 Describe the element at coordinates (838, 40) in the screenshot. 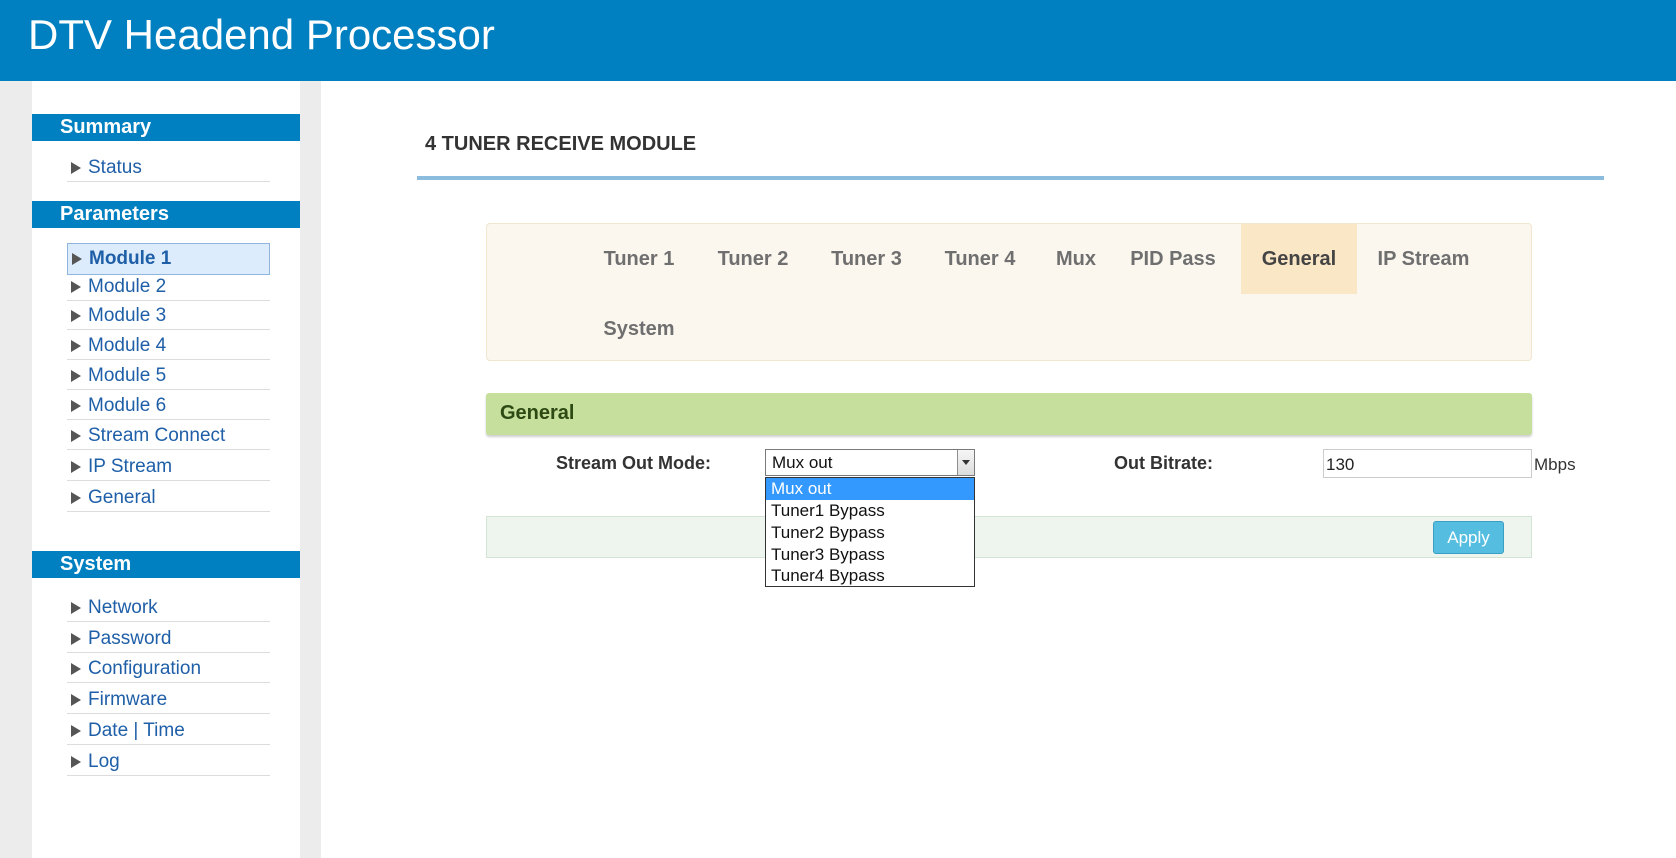

I see `app-header: DTV Headend Processor` at that location.